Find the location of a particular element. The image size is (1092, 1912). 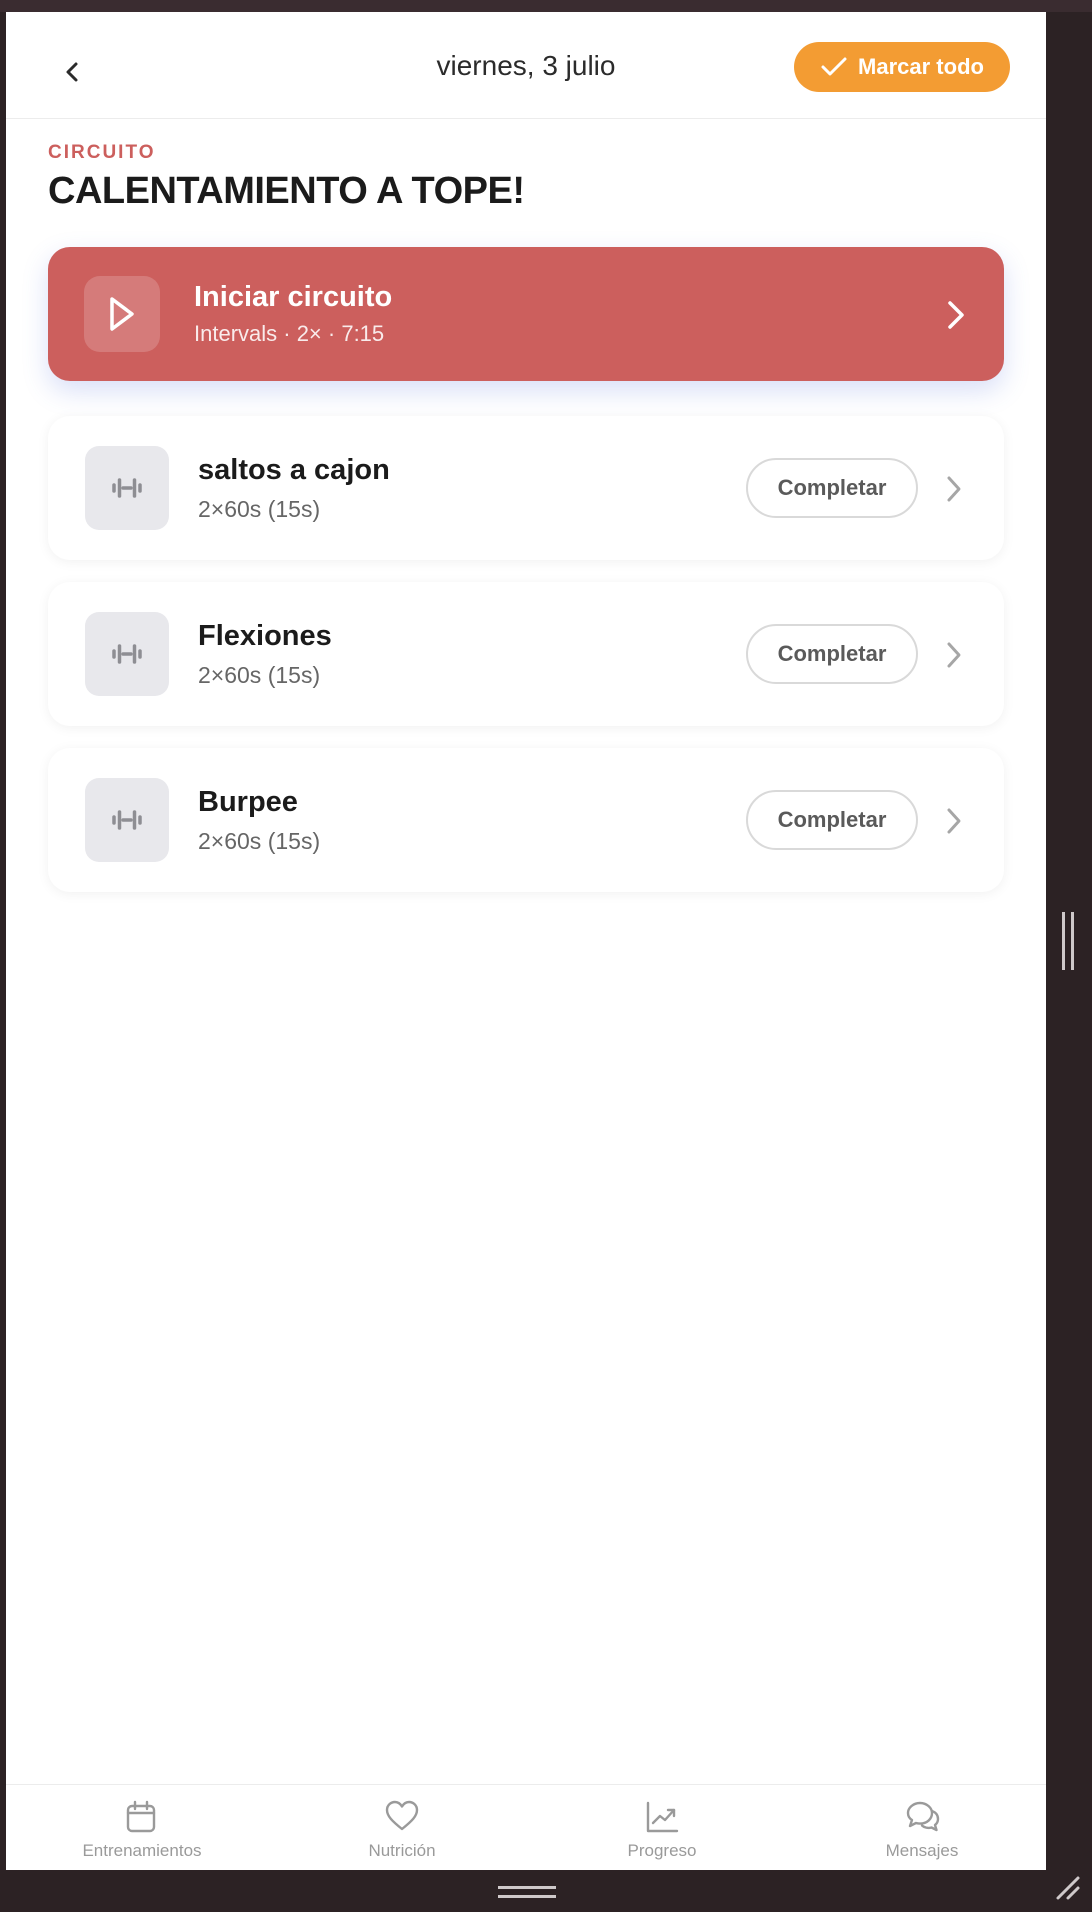

window-top-strip is located at coordinates (546, 6).